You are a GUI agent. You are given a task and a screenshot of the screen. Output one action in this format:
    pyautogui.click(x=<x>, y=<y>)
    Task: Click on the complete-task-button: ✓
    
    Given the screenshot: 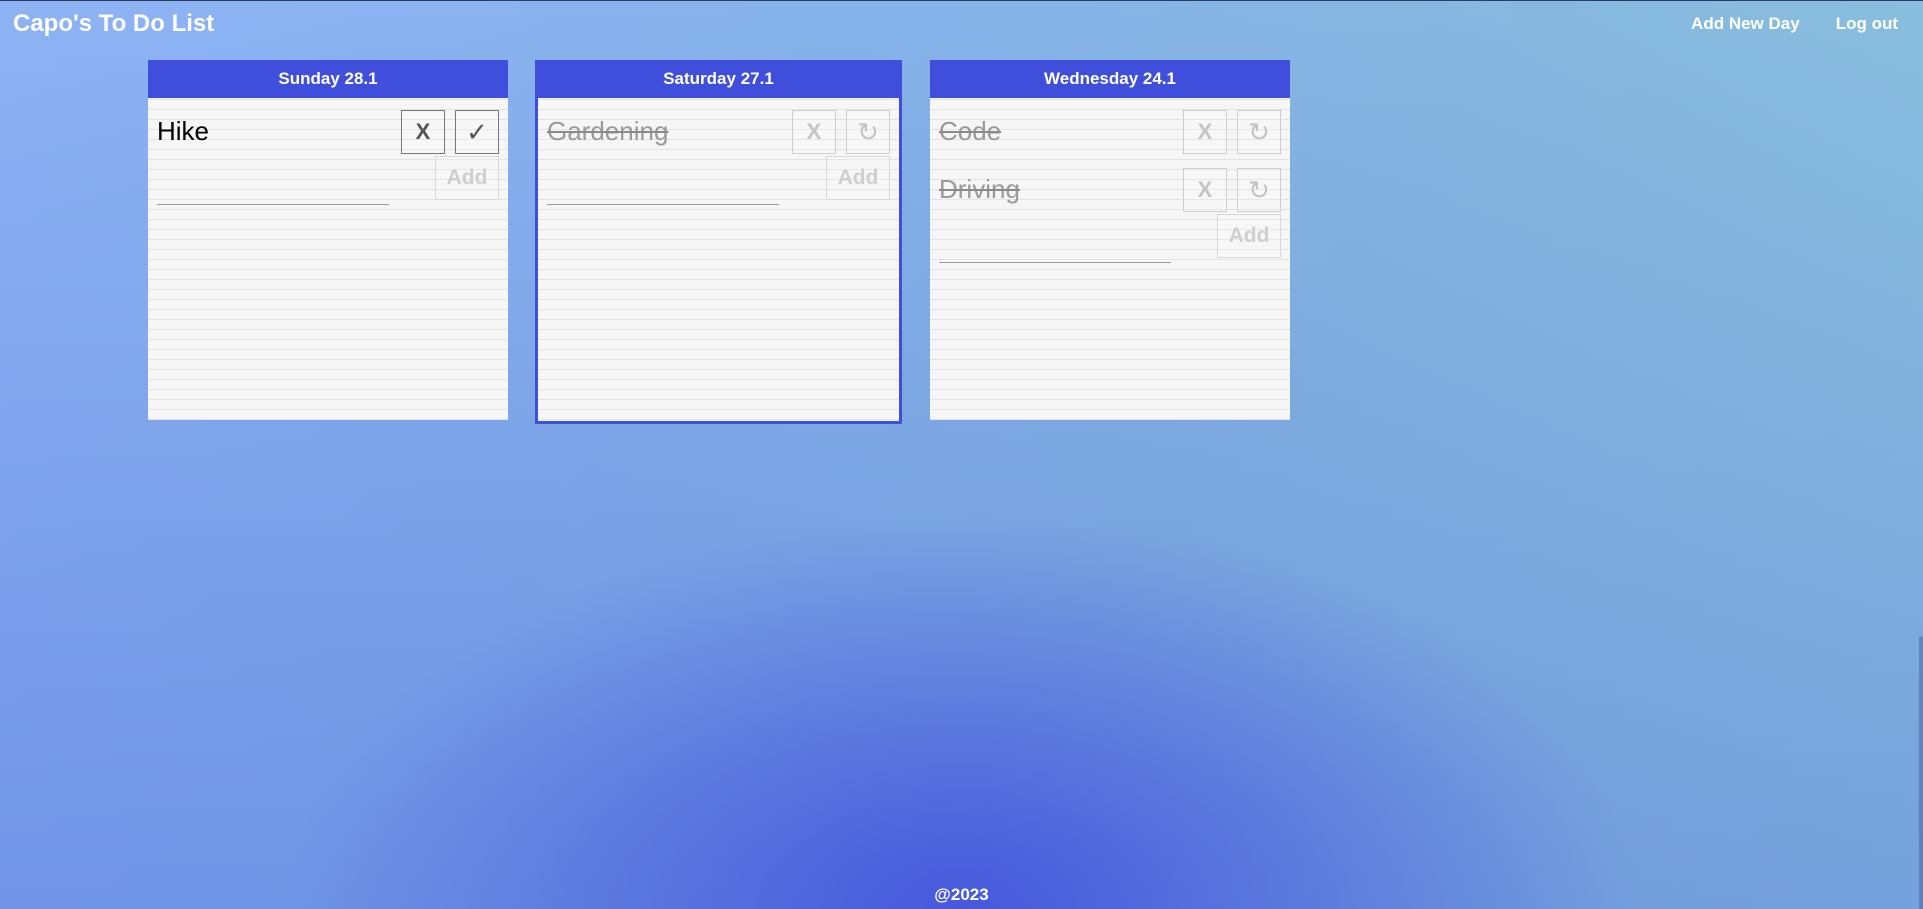 What is the action you would take?
    pyautogui.click(x=477, y=132)
    